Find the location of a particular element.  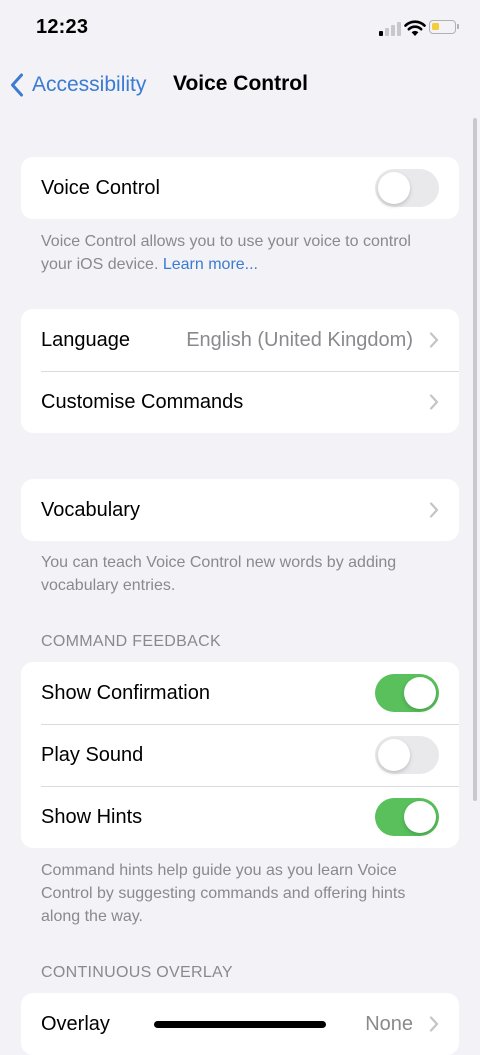

home-indicator is located at coordinates (240, 1024).